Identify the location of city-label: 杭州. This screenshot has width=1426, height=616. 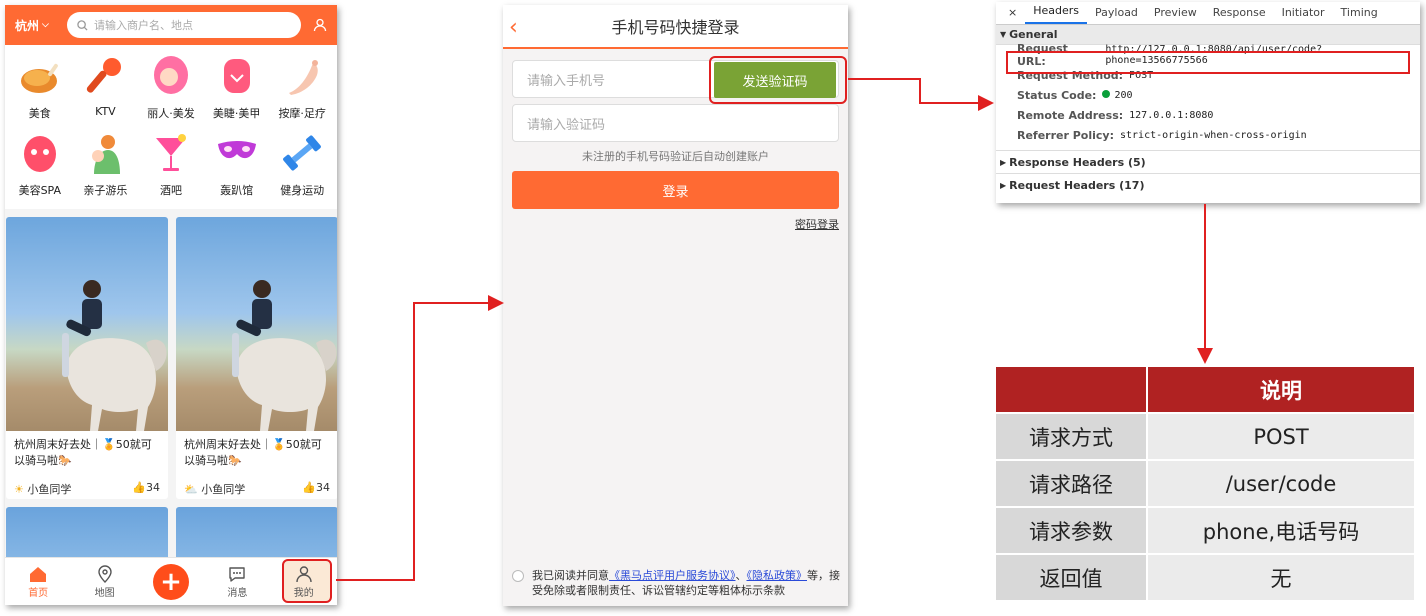
(27, 25).